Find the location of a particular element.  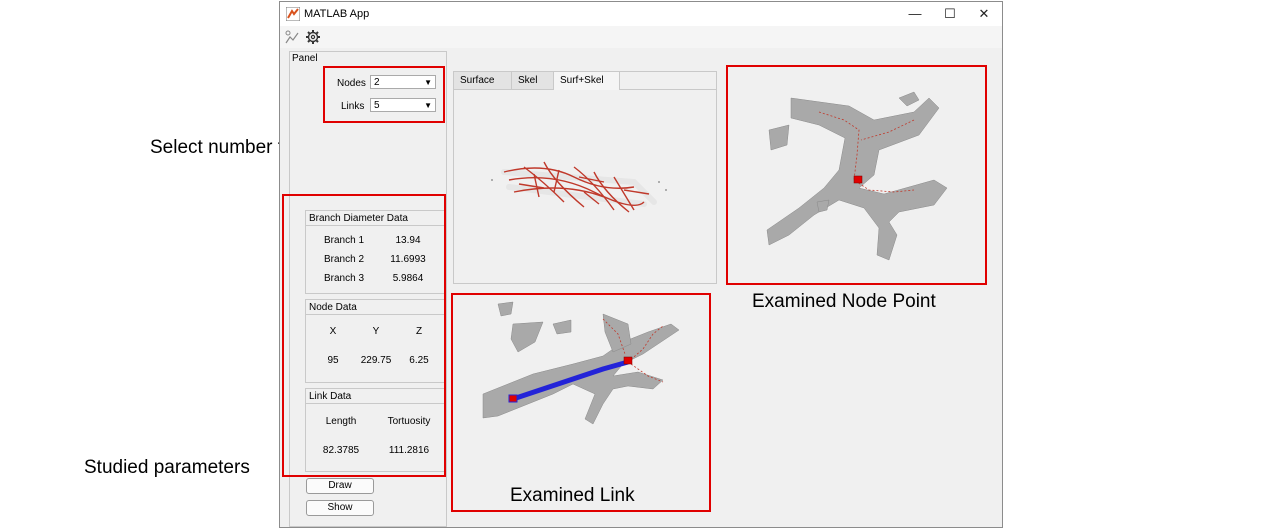

maximize-button: ☐ is located at coordinates (950, 14).